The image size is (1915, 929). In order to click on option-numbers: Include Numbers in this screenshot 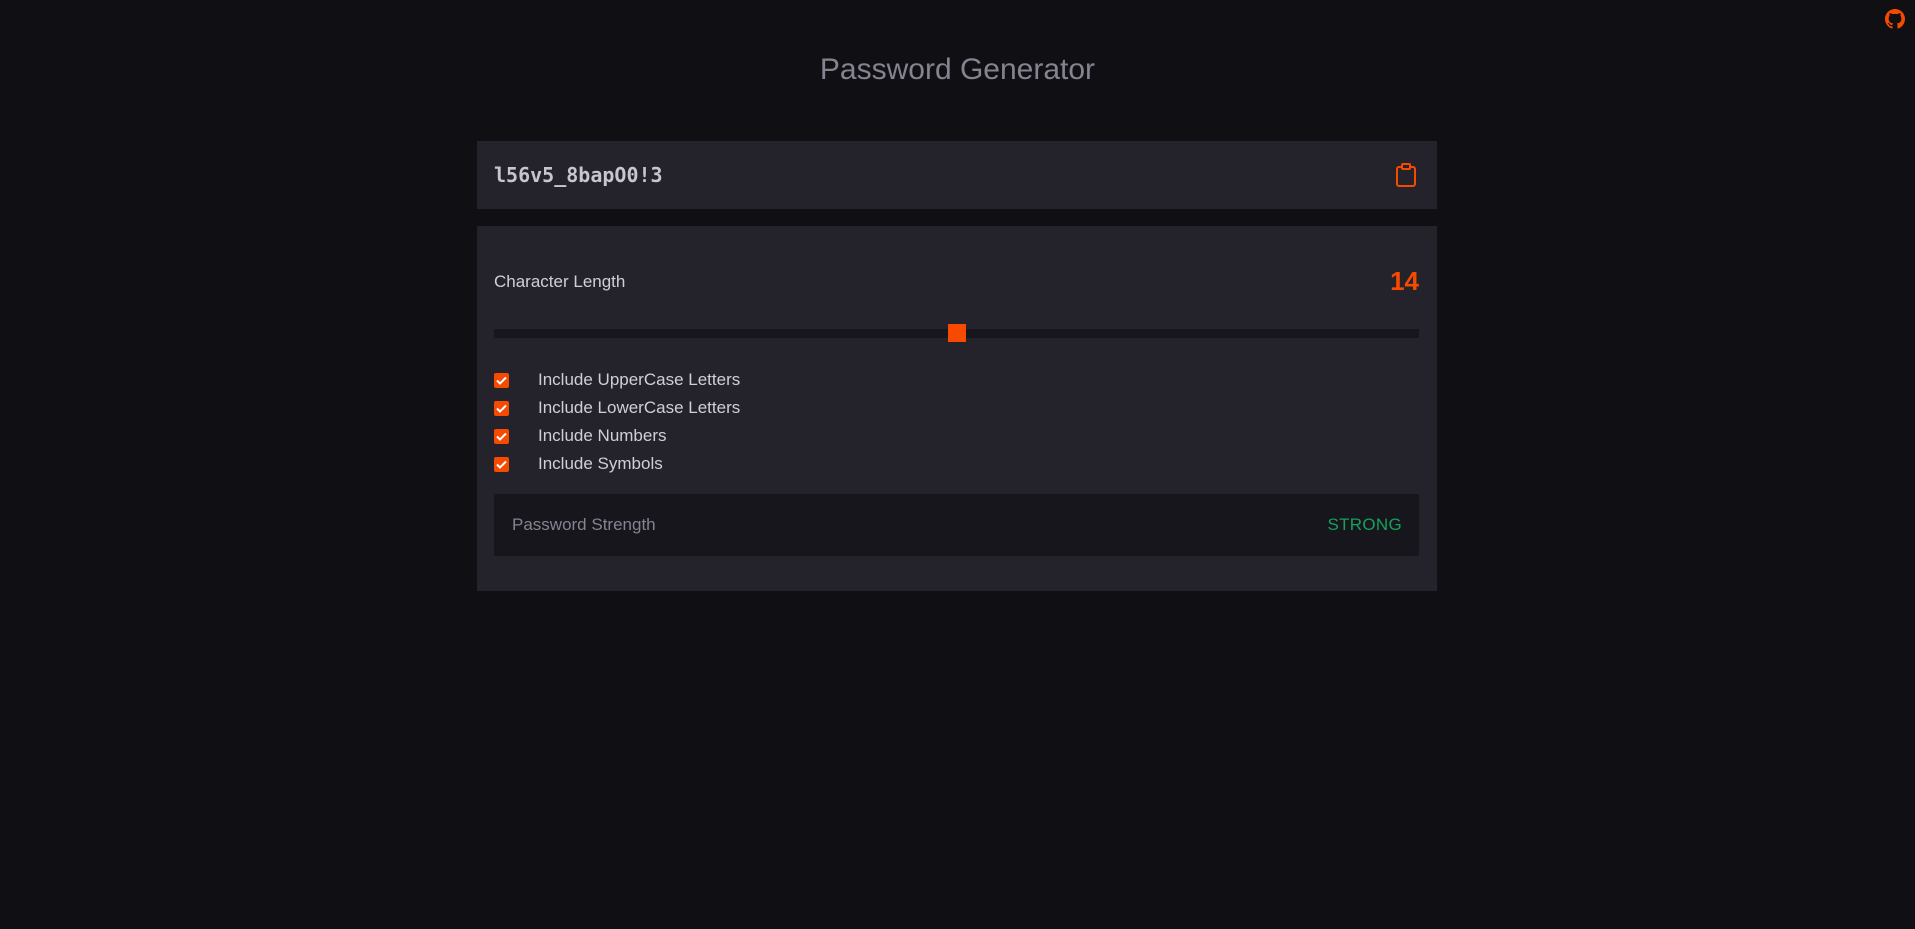, I will do `click(944, 436)`.